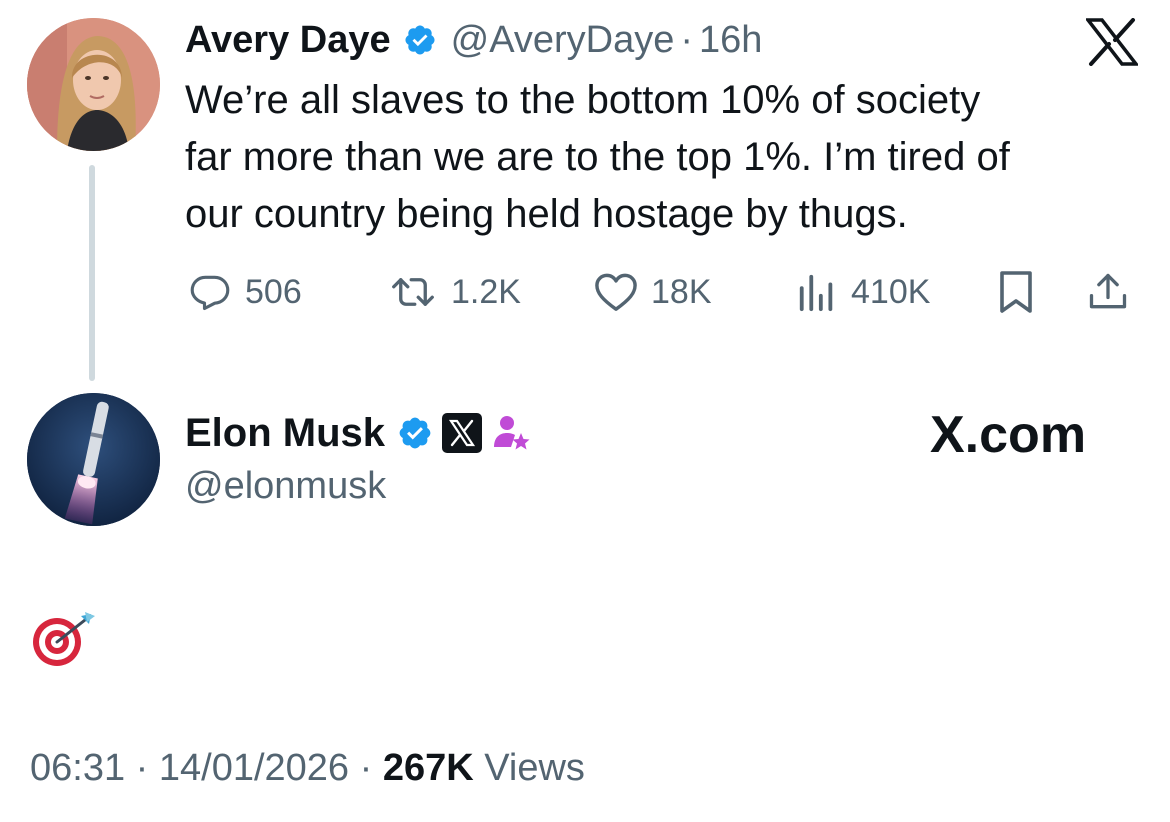 The image size is (1170, 822). What do you see at coordinates (616, 292) in the screenshot?
I see `heart-icon` at bounding box center [616, 292].